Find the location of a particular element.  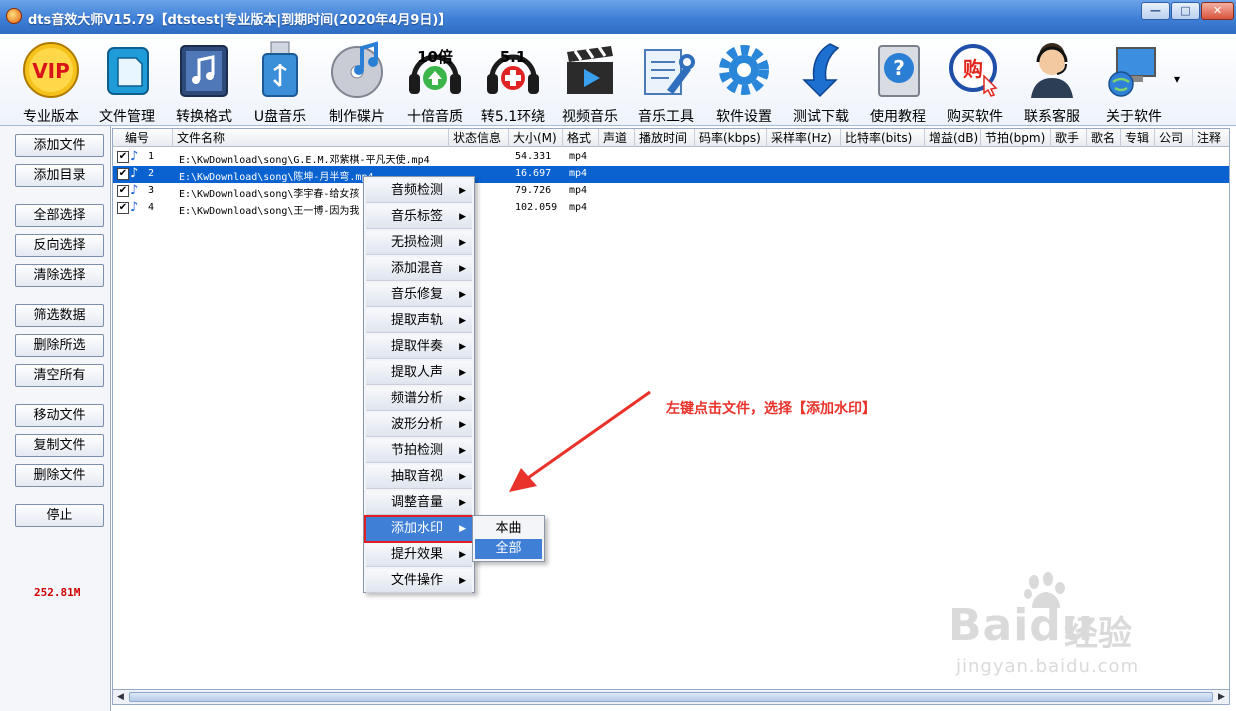

filter-data-button: 筛选数据 is located at coordinates (59, 315).